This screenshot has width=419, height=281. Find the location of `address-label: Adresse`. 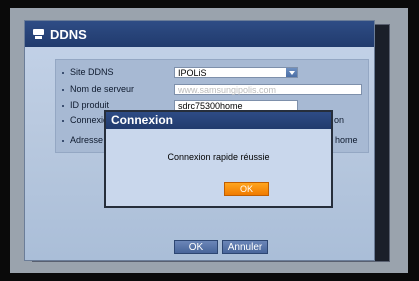

address-label: Adresse is located at coordinates (87, 140).